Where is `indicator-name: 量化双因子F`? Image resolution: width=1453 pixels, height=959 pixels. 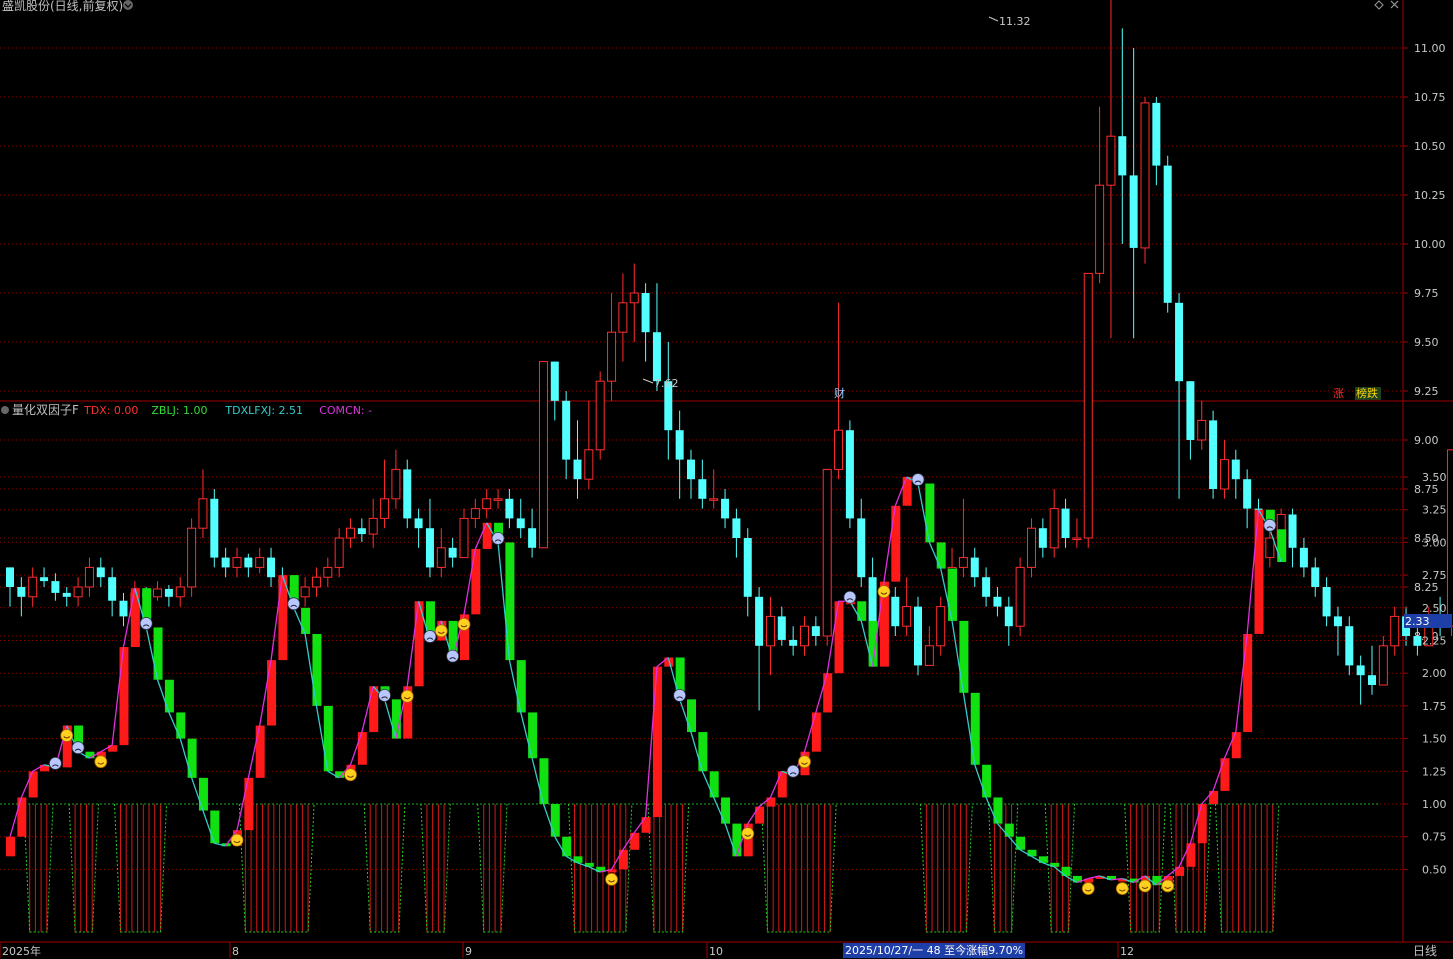
indicator-name: 量化双因子F is located at coordinates (45, 410).